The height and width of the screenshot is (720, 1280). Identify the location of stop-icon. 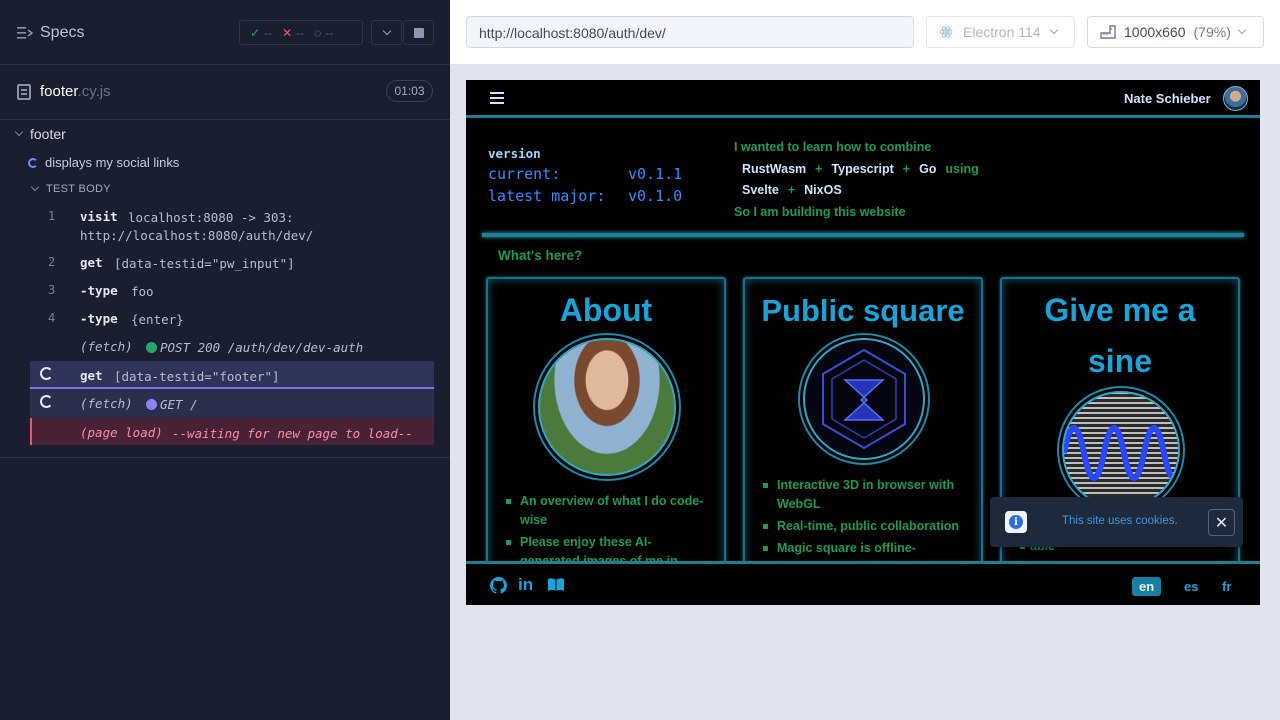
(418, 32).